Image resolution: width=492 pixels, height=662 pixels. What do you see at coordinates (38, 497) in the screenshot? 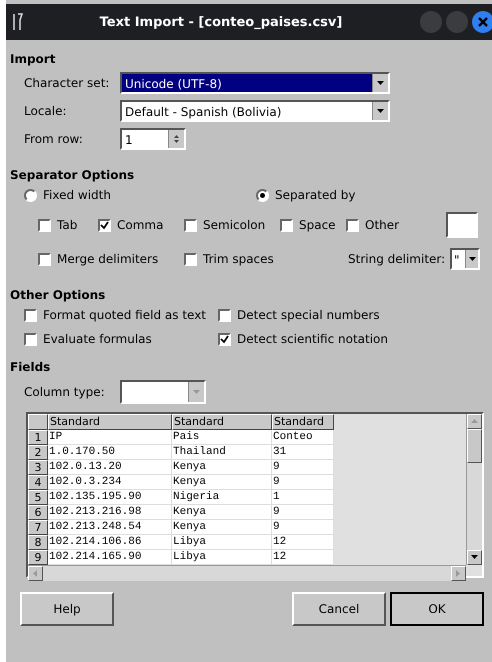
I see `row-number: 5` at bounding box center [38, 497].